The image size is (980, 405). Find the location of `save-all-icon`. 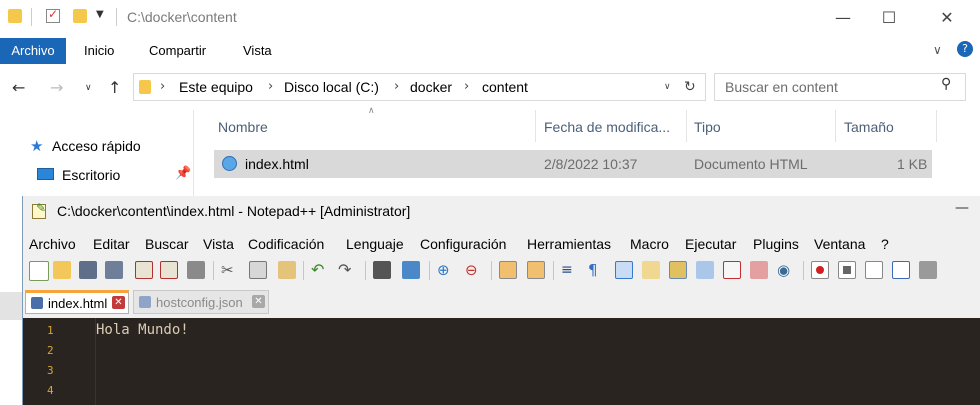

save-all-icon is located at coordinates (114, 270).